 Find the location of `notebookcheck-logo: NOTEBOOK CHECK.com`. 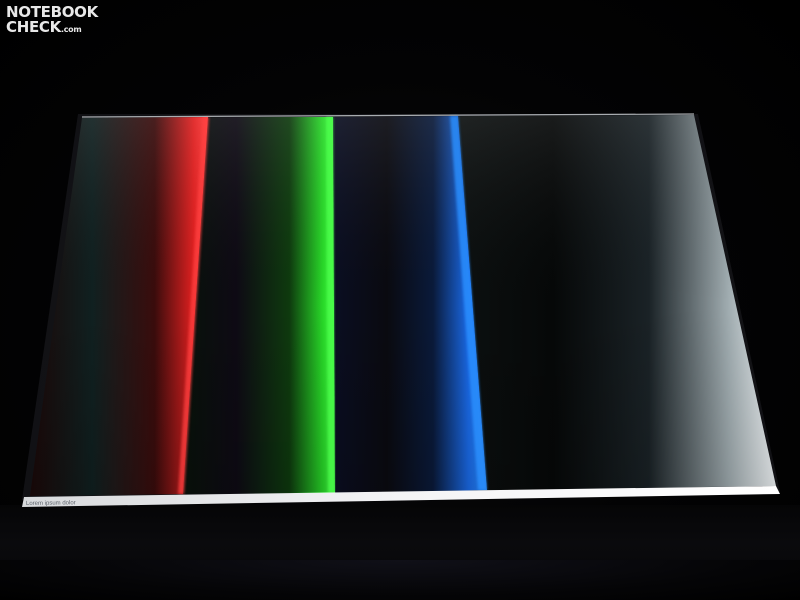

notebookcheck-logo: NOTEBOOK CHECK.com is located at coordinates (61, 22).